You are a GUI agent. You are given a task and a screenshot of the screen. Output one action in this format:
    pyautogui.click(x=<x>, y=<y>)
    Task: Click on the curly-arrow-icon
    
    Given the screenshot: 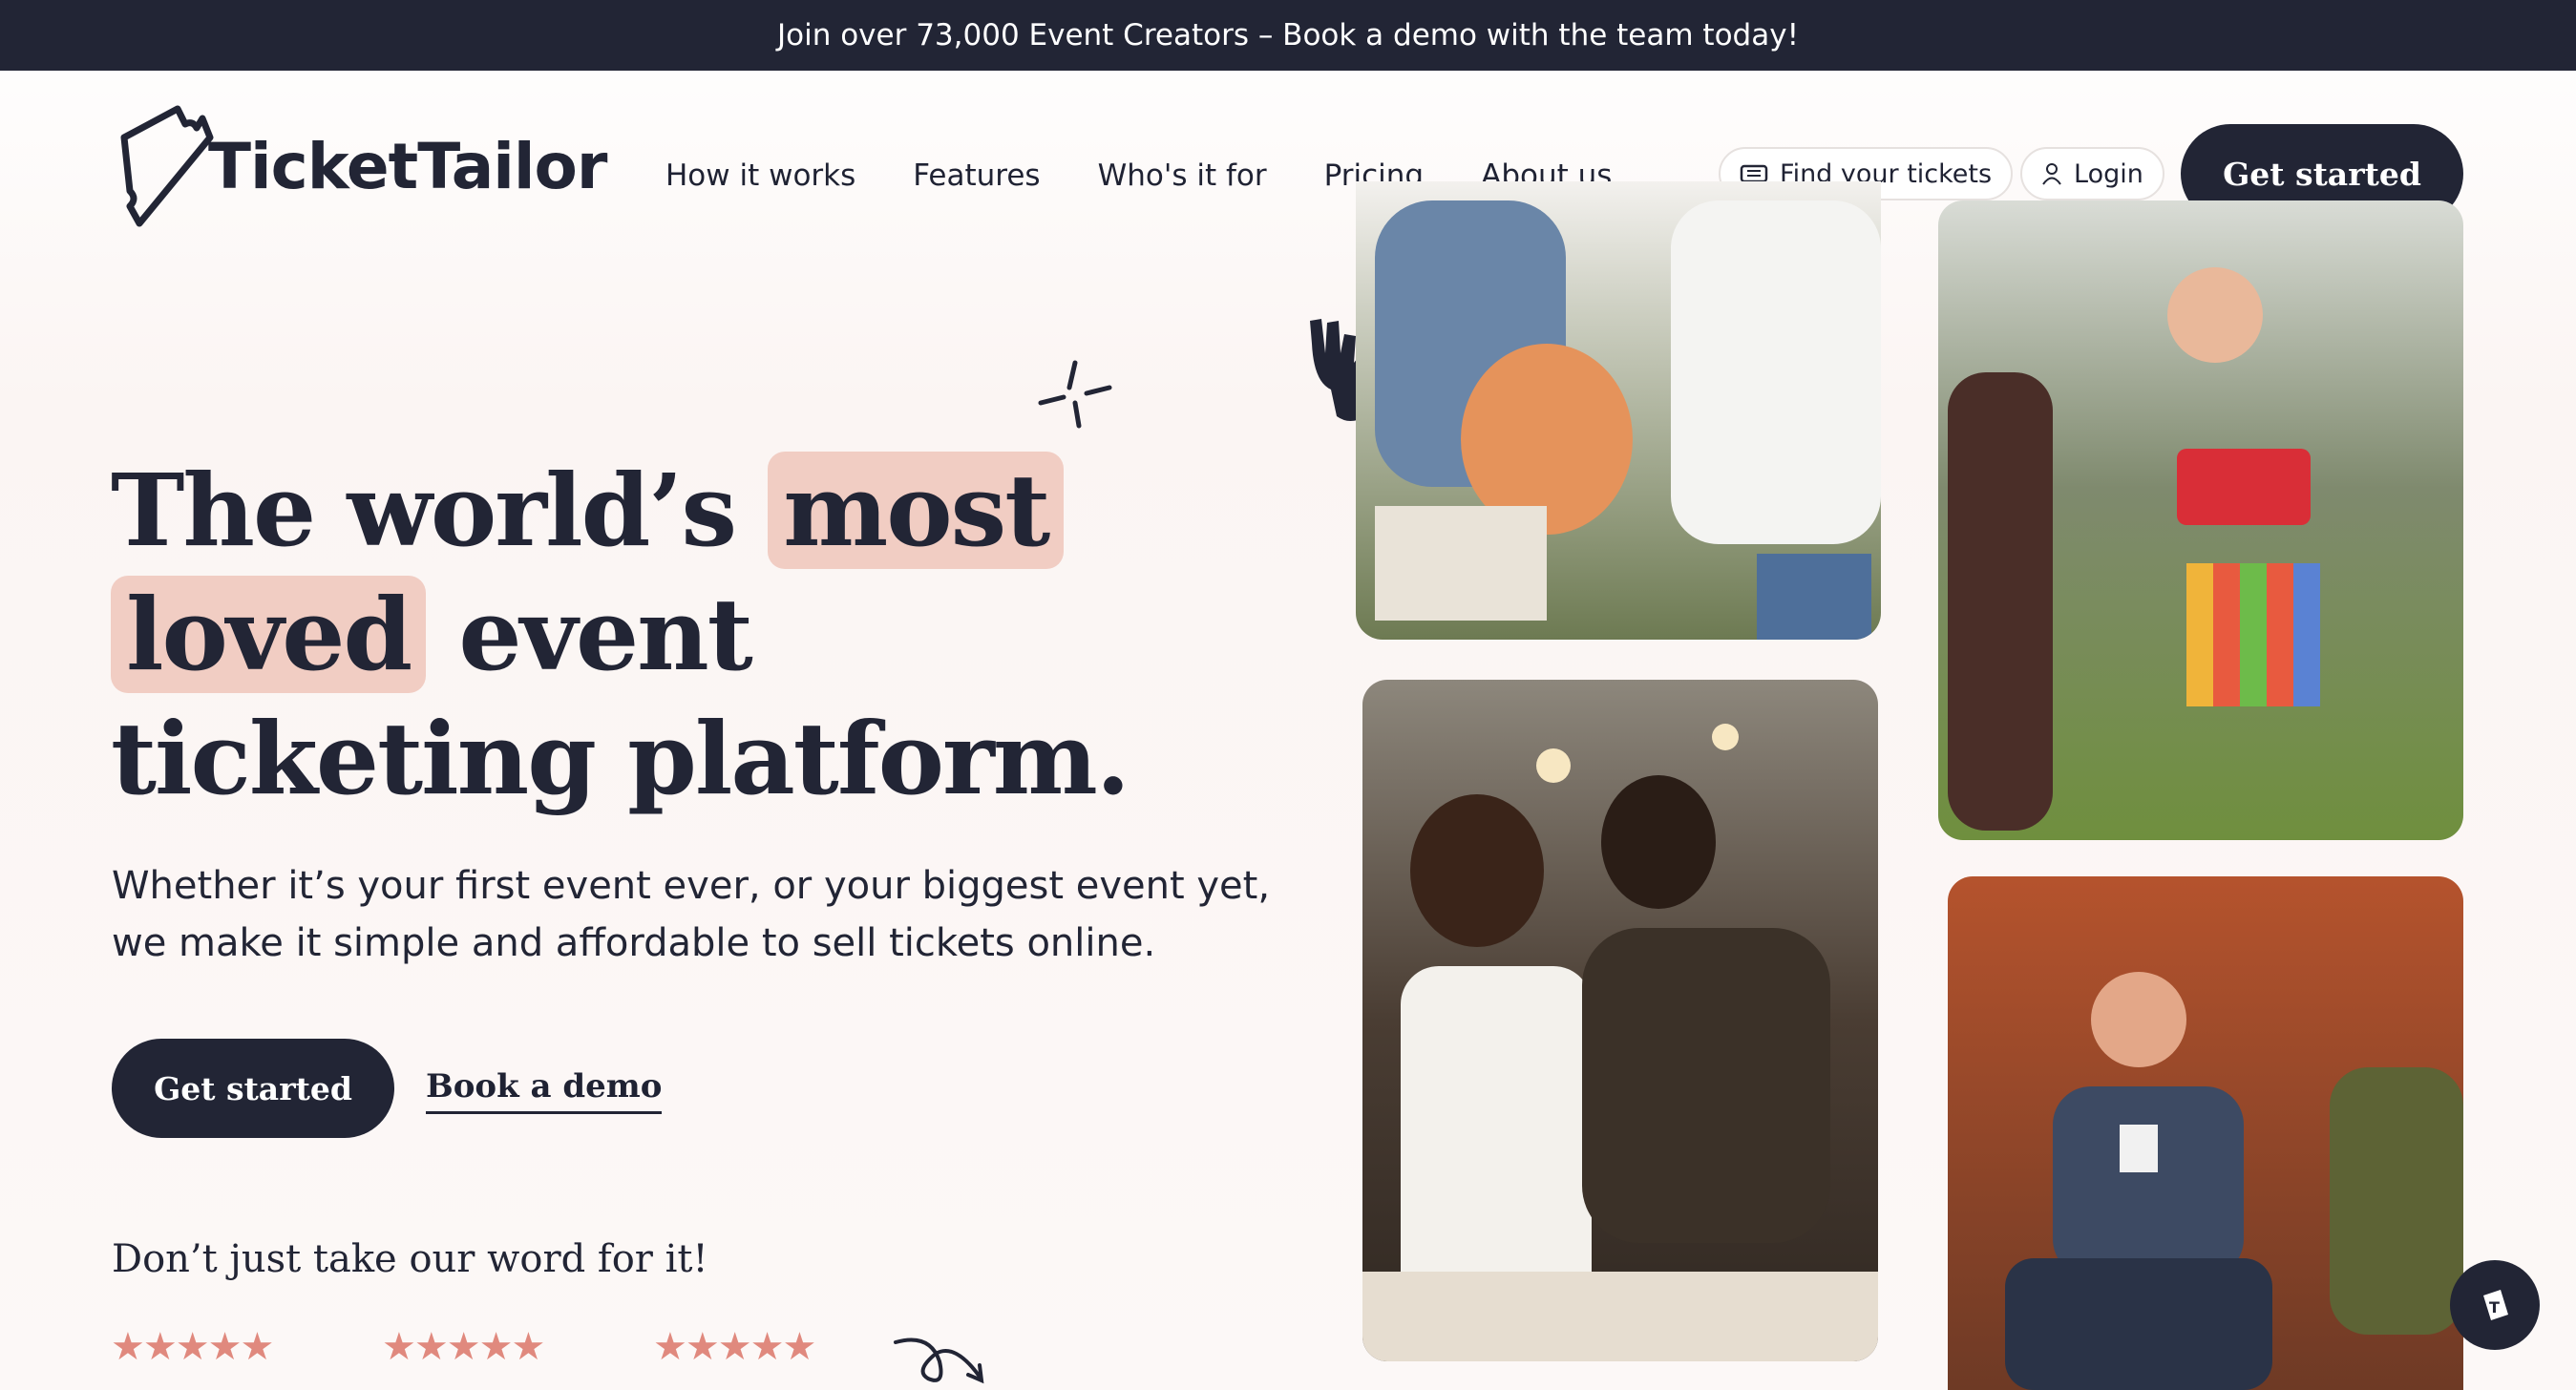 What is the action you would take?
    pyautogui.click(x=939, y=1361)
    